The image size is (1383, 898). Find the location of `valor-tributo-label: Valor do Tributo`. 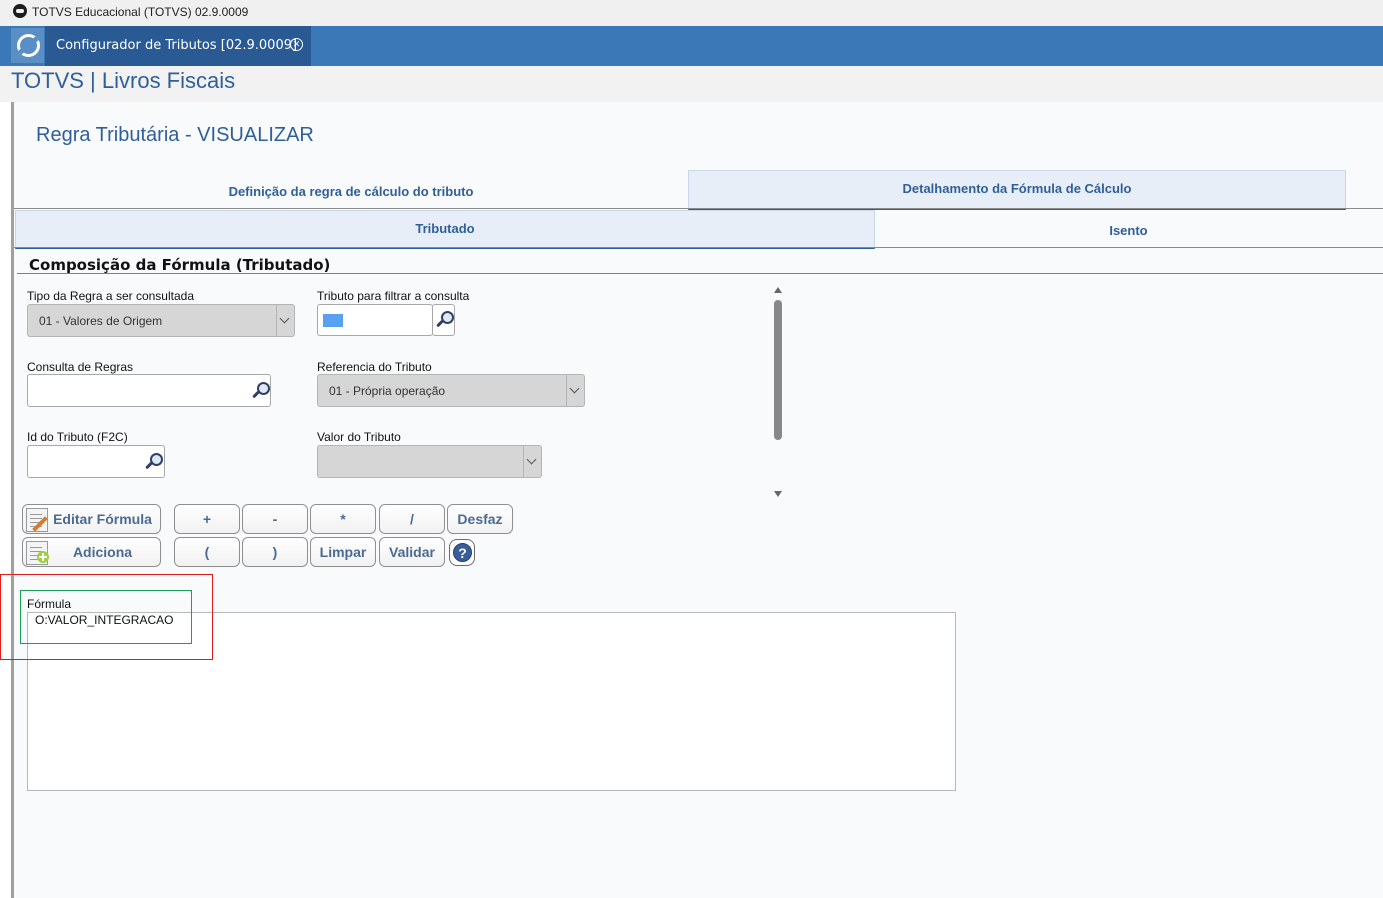

valor-tributo-label: Valor do Tributo is located at coordinates (359, 437).